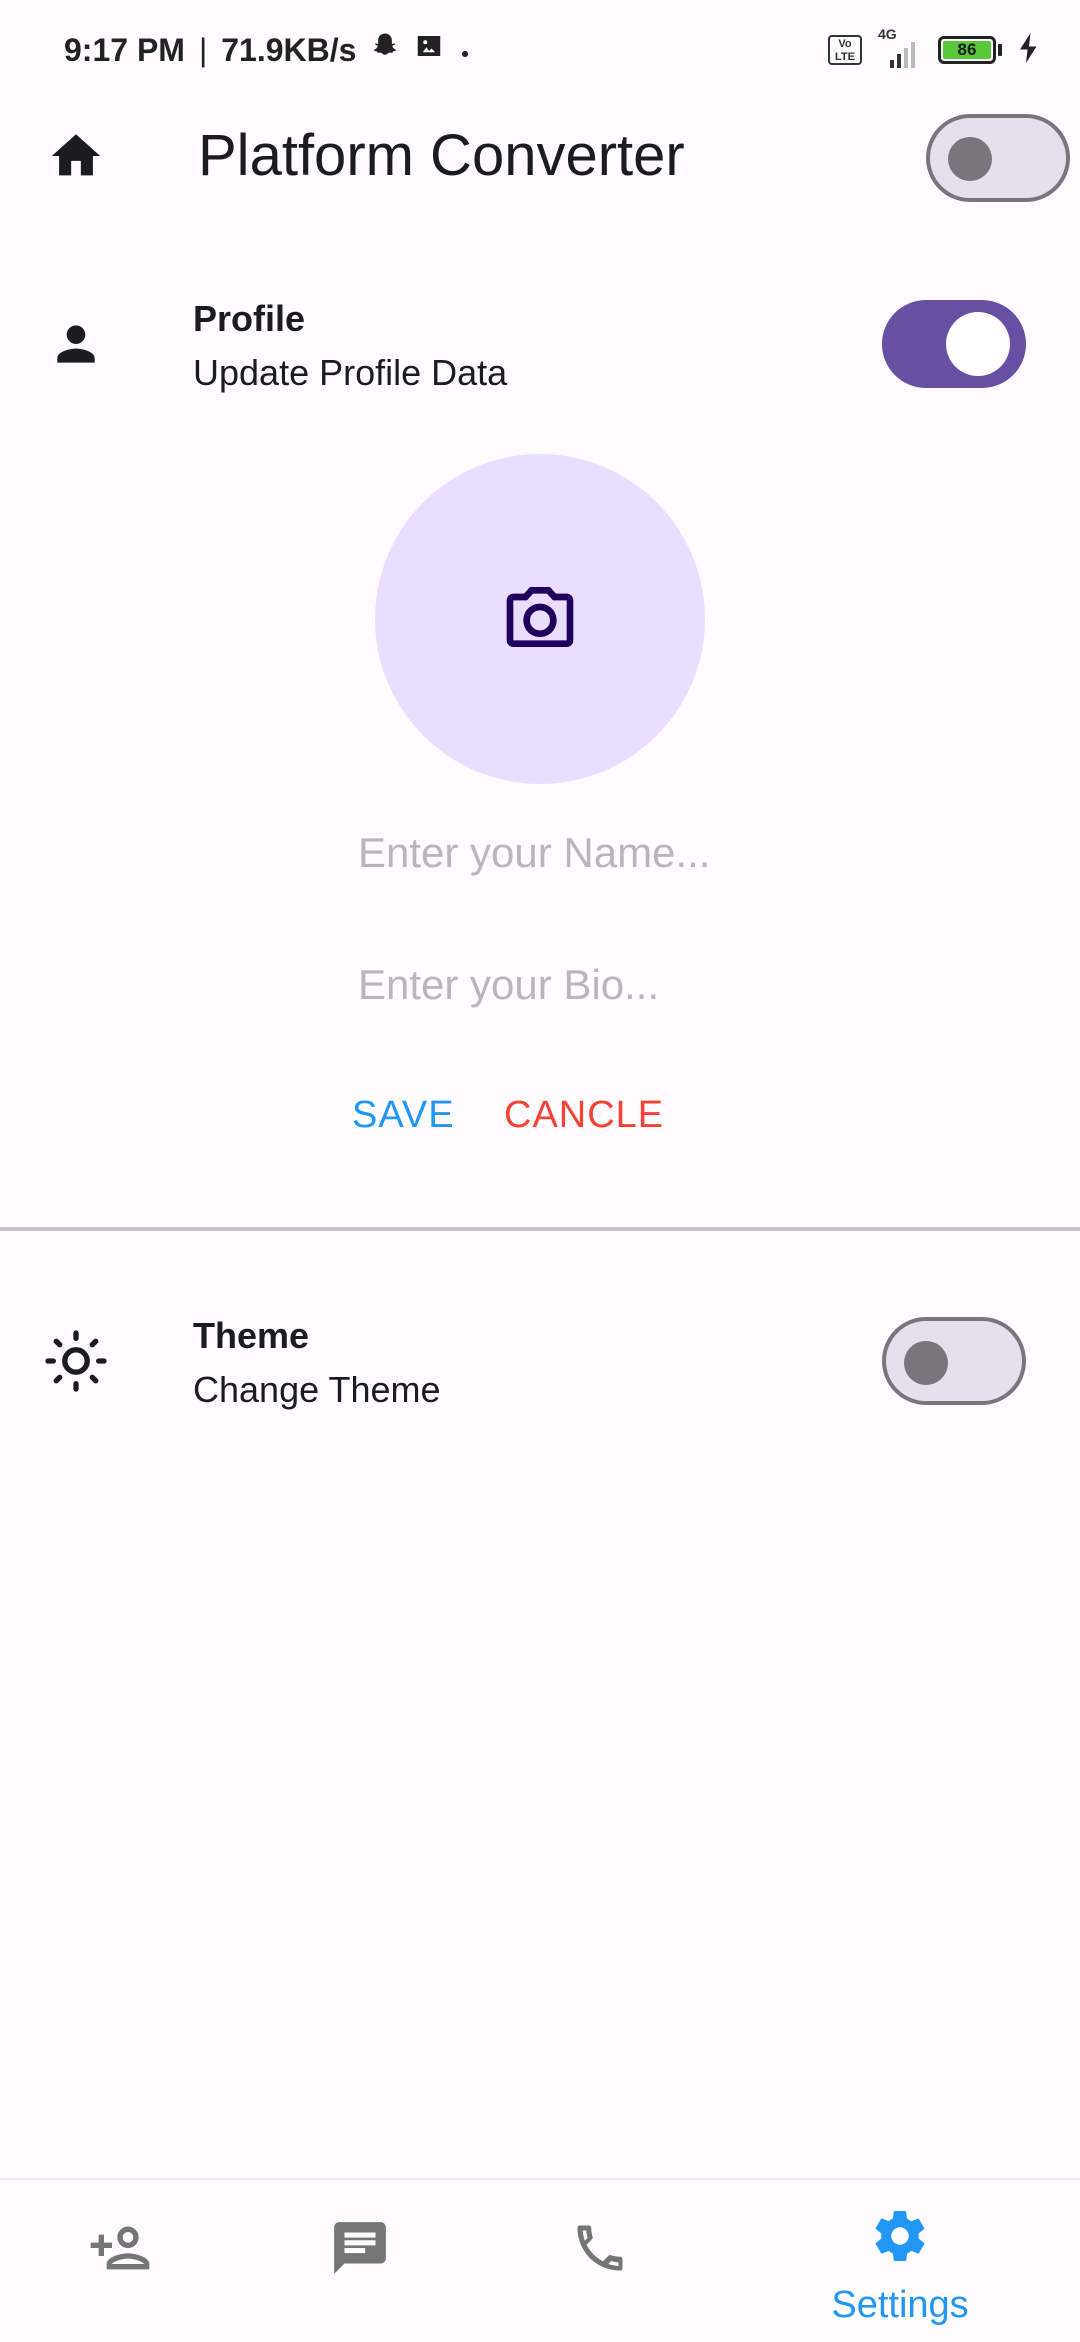 The width and height of the screenshot is (1080, 2342). I want to click on avatar-picker, so click(540, 619).